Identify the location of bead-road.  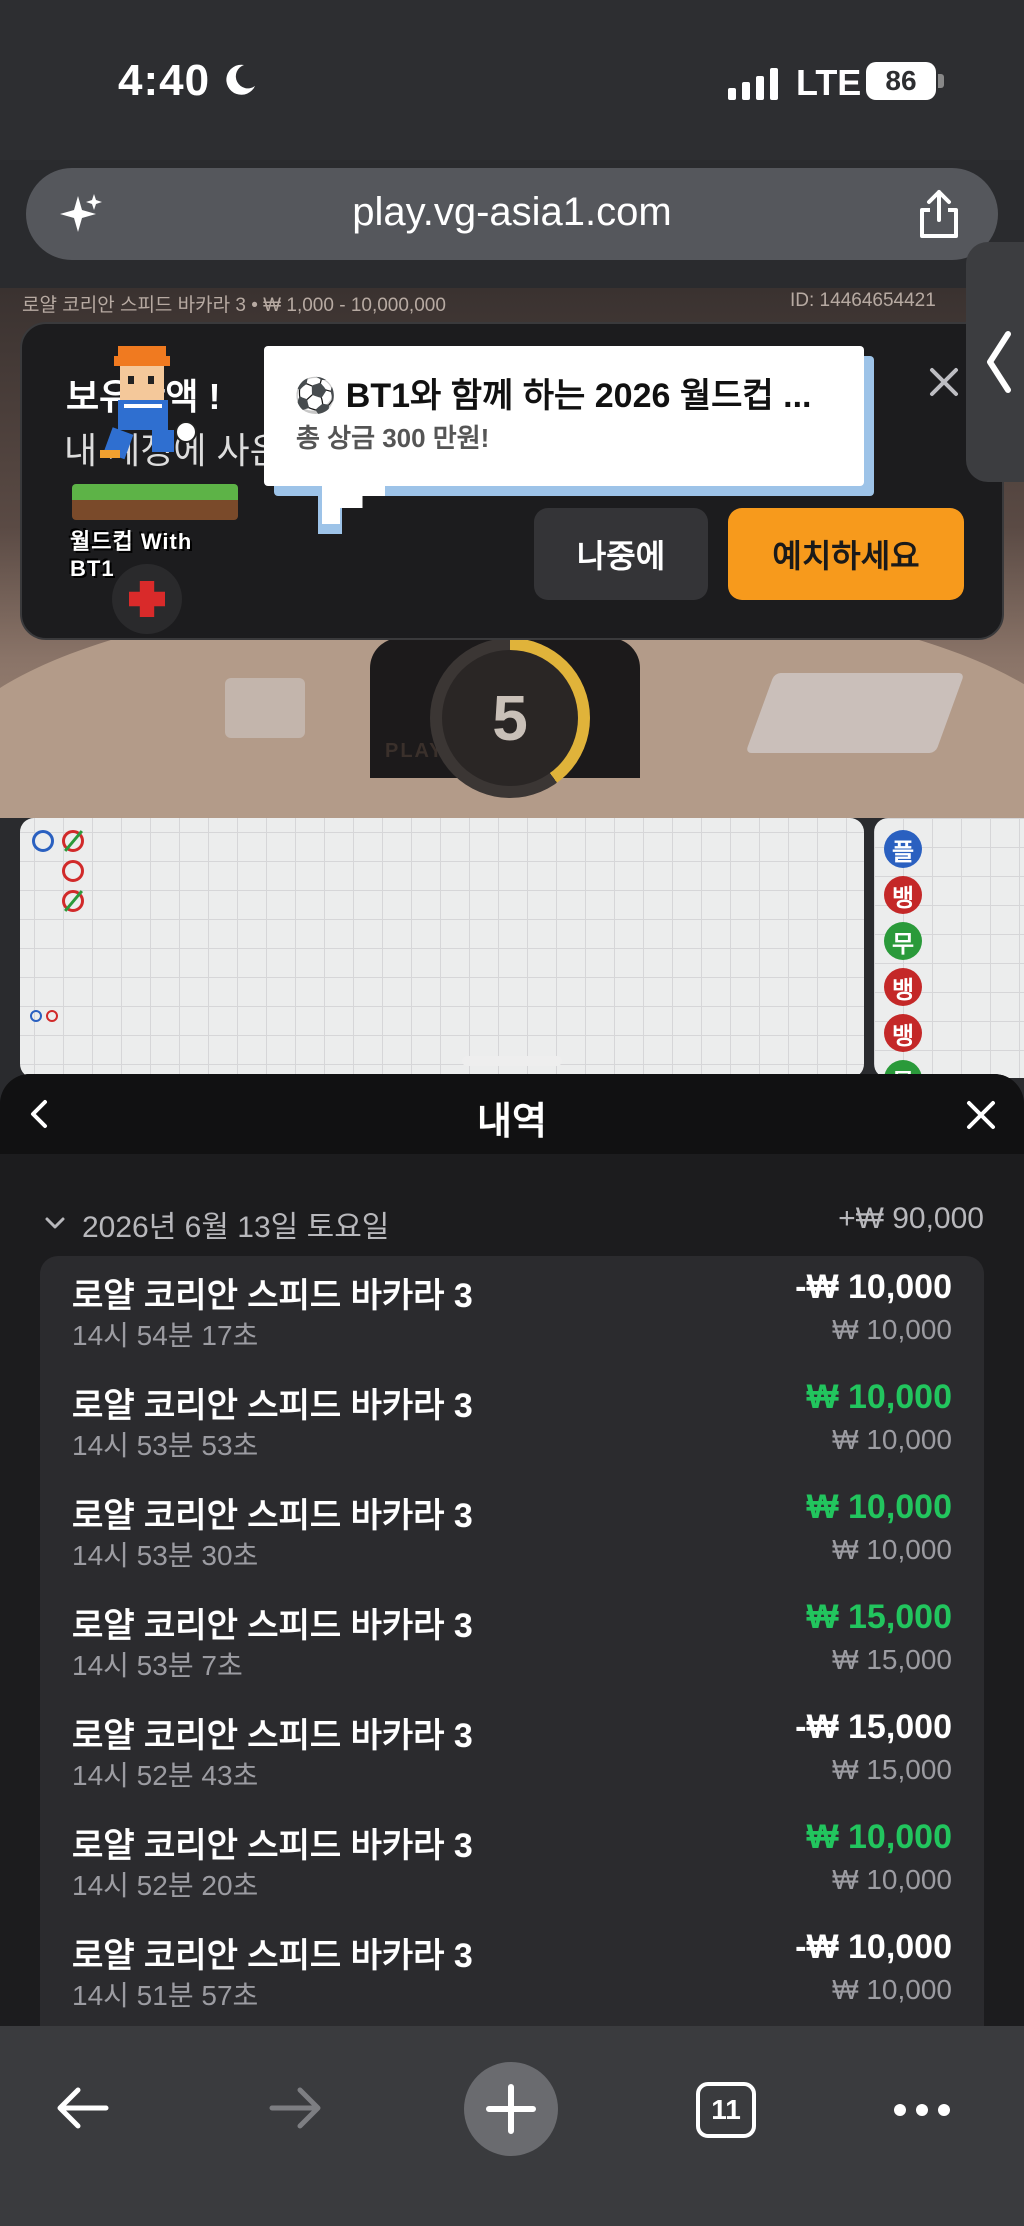
(442, 948).